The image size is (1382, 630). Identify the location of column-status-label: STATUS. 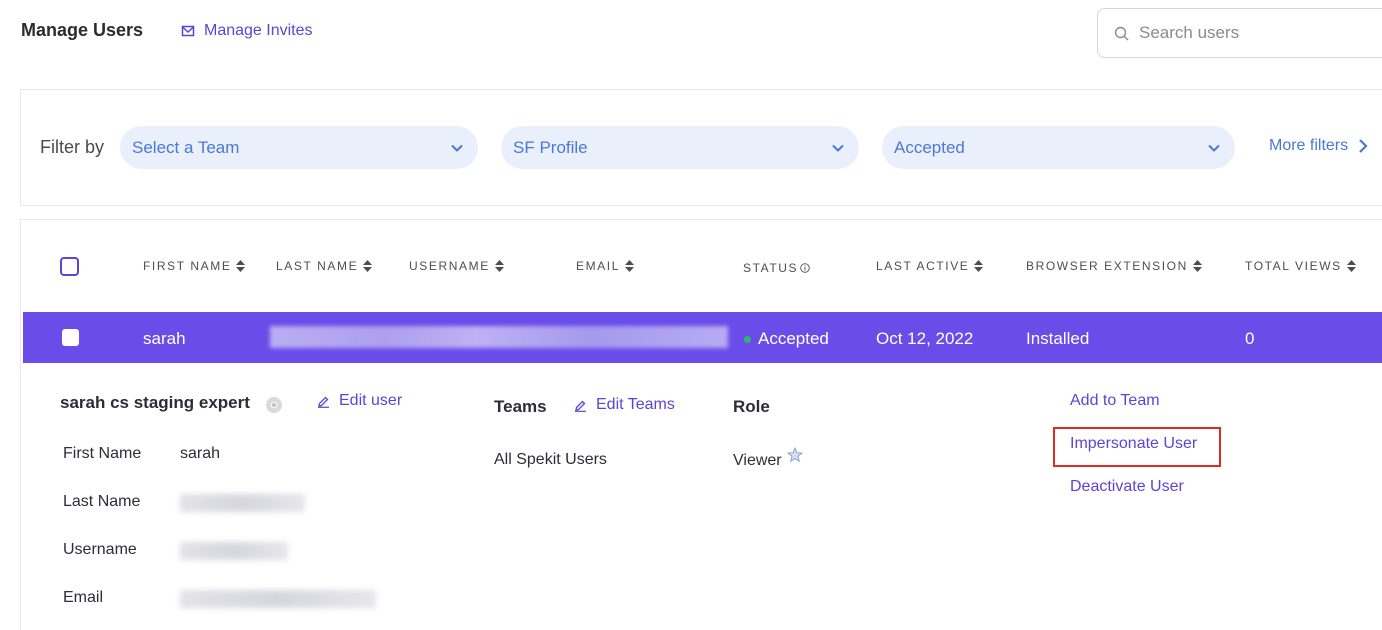
(771, 268).